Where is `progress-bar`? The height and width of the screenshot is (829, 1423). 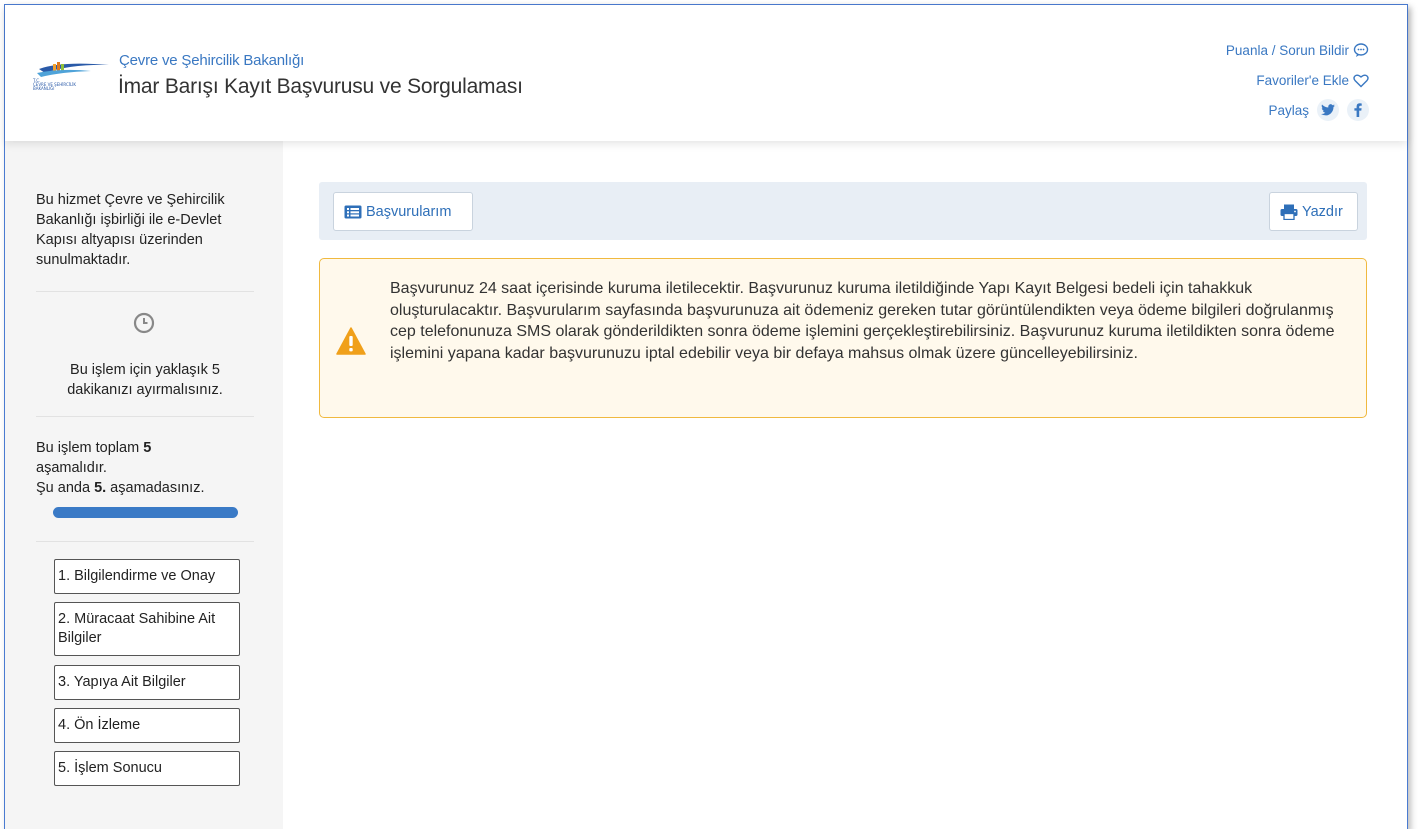 progress-bar is located at coordinates (145, 512).